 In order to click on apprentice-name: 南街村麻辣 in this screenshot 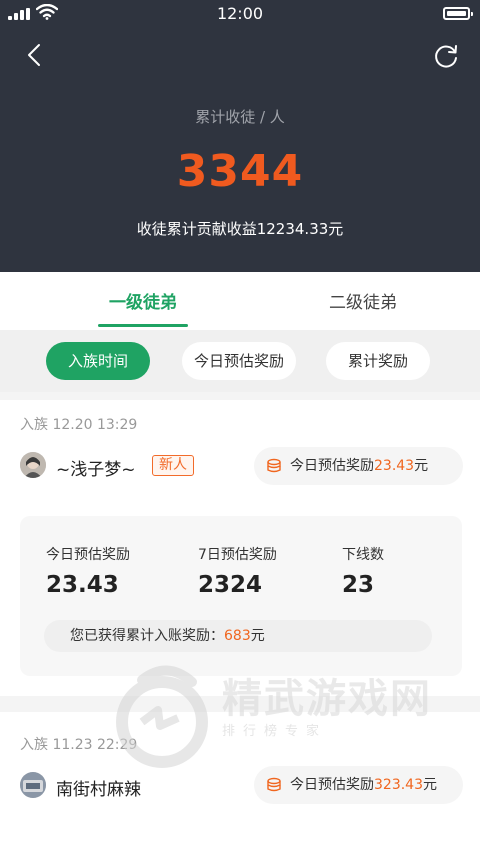, I will do `click(98, 790)`.